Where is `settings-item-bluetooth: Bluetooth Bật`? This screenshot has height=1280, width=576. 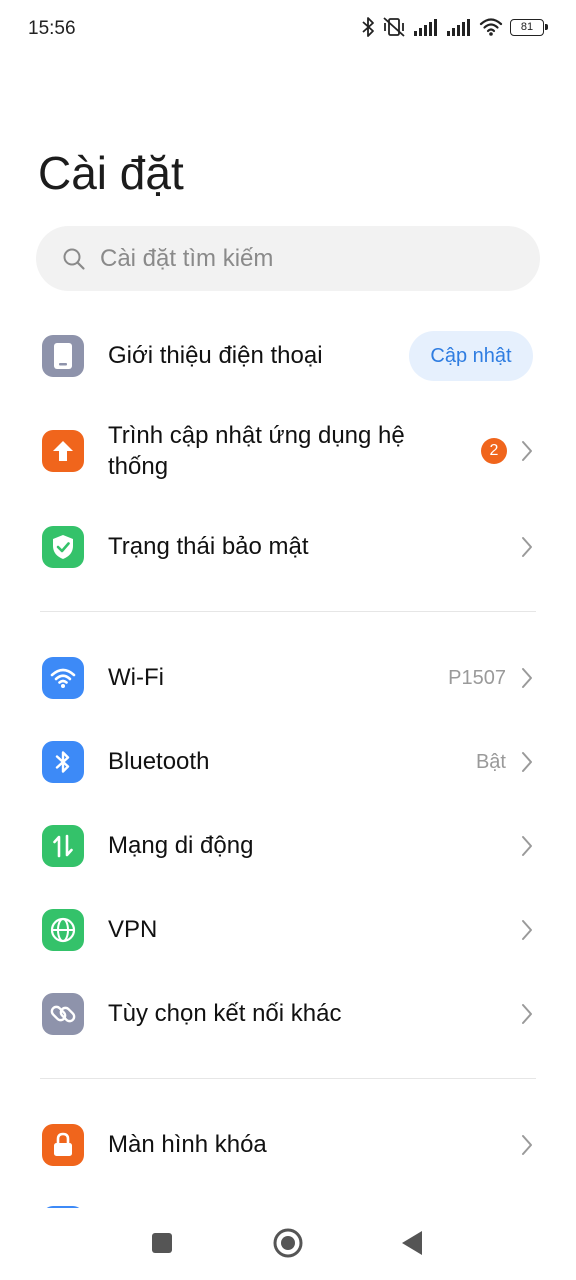 settings-item-bluetooth: Bluetooth Bật is located at coordinates (288, 762).